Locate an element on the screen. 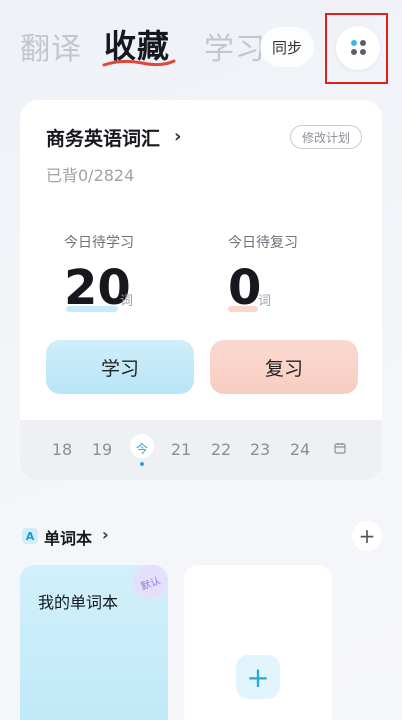  today-review-count: 0 is located at coordinates (245, 288).